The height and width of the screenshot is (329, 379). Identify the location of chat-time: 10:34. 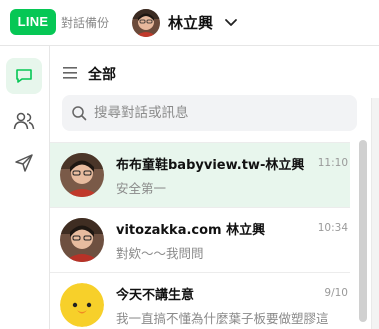
(332, 228).